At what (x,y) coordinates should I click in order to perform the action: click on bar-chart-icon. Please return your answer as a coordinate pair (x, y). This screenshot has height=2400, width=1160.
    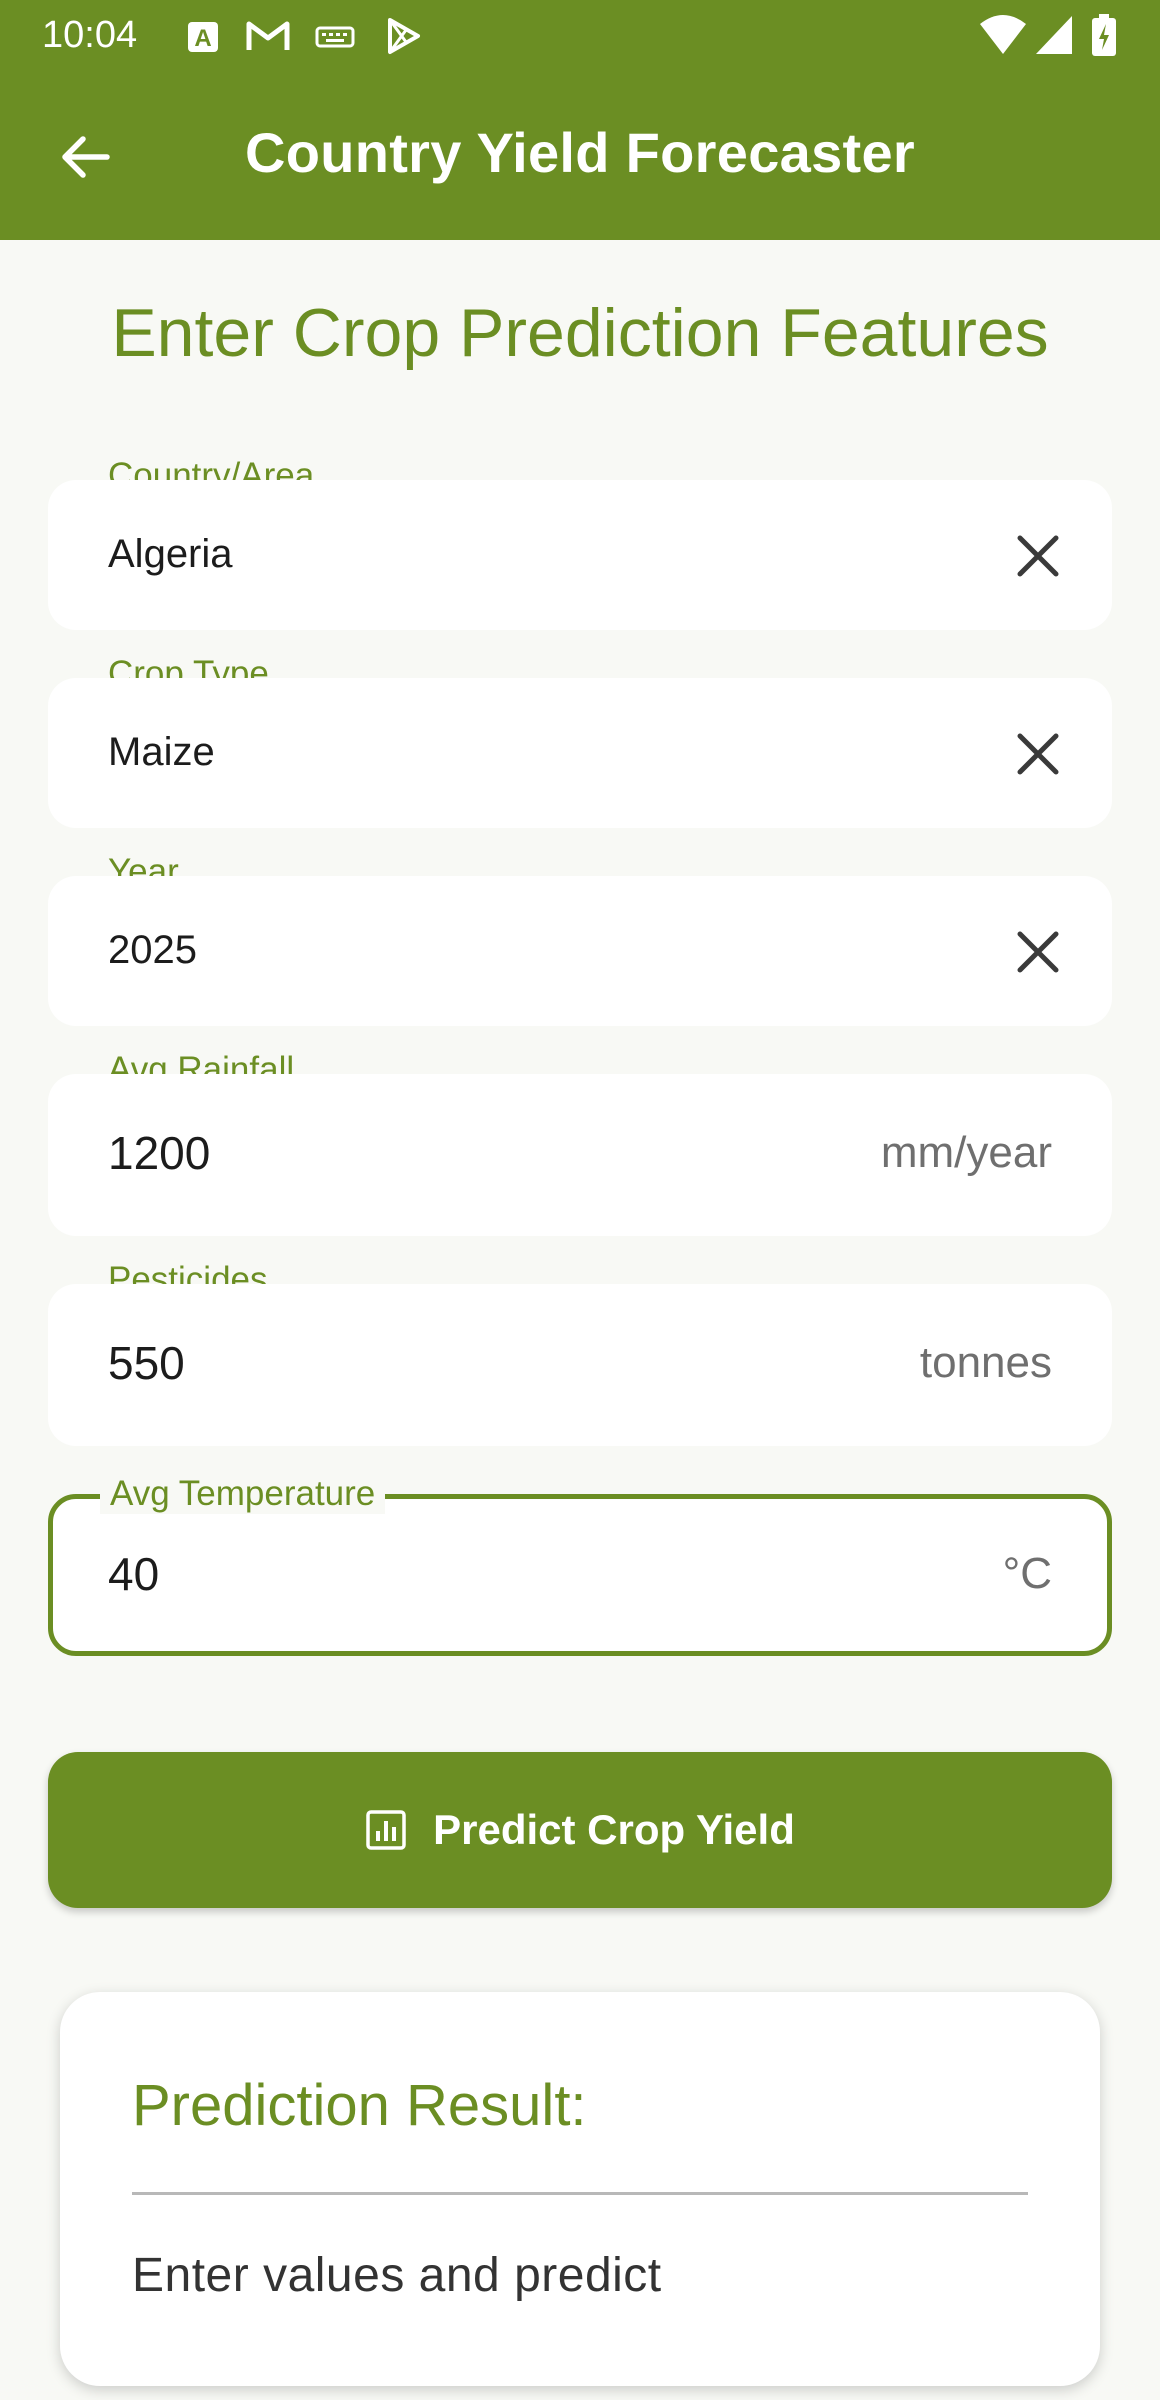
    Looking at the image, I should click on (386, 1830).